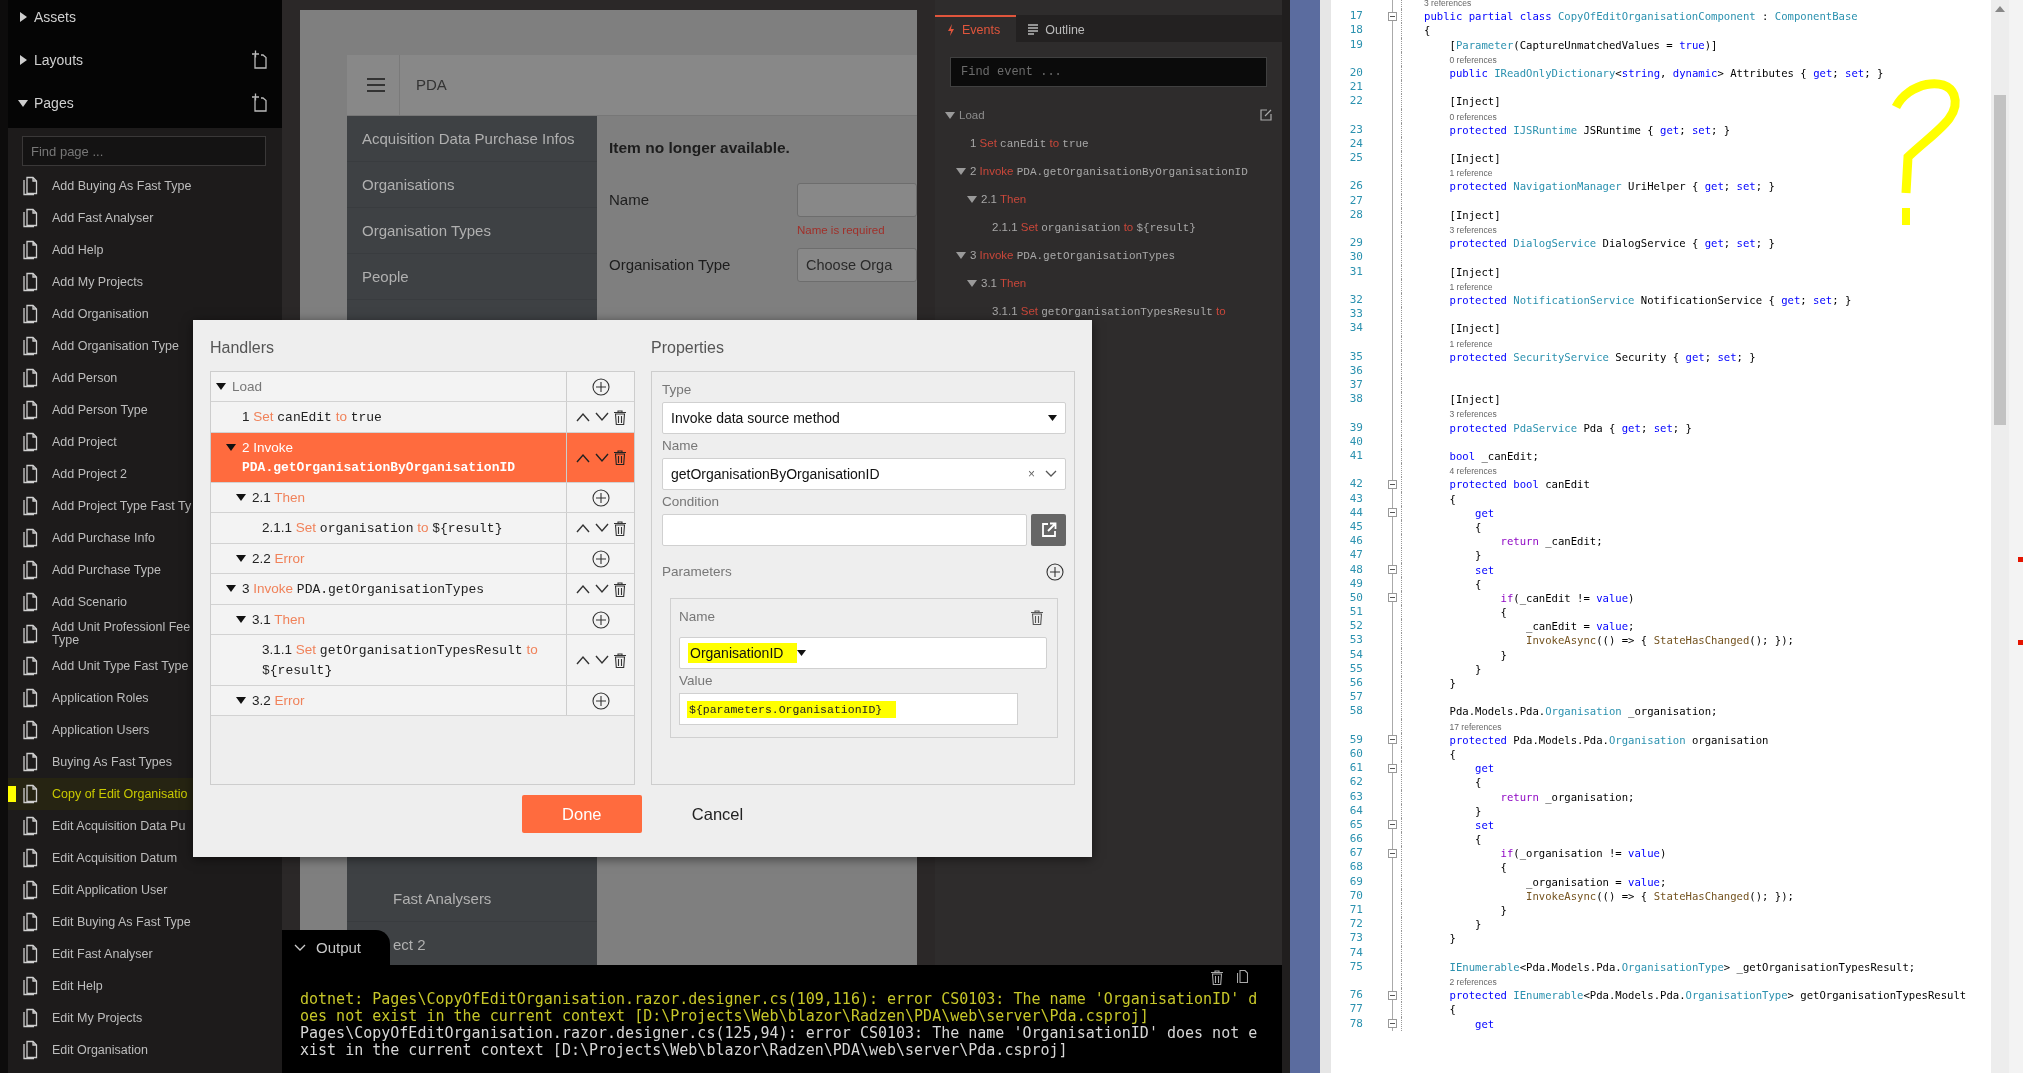  What do you see at coordinates (422, 620) in the screenshot?
I see `handler-row: 3.1 Then` at bounding box center [422, 620].